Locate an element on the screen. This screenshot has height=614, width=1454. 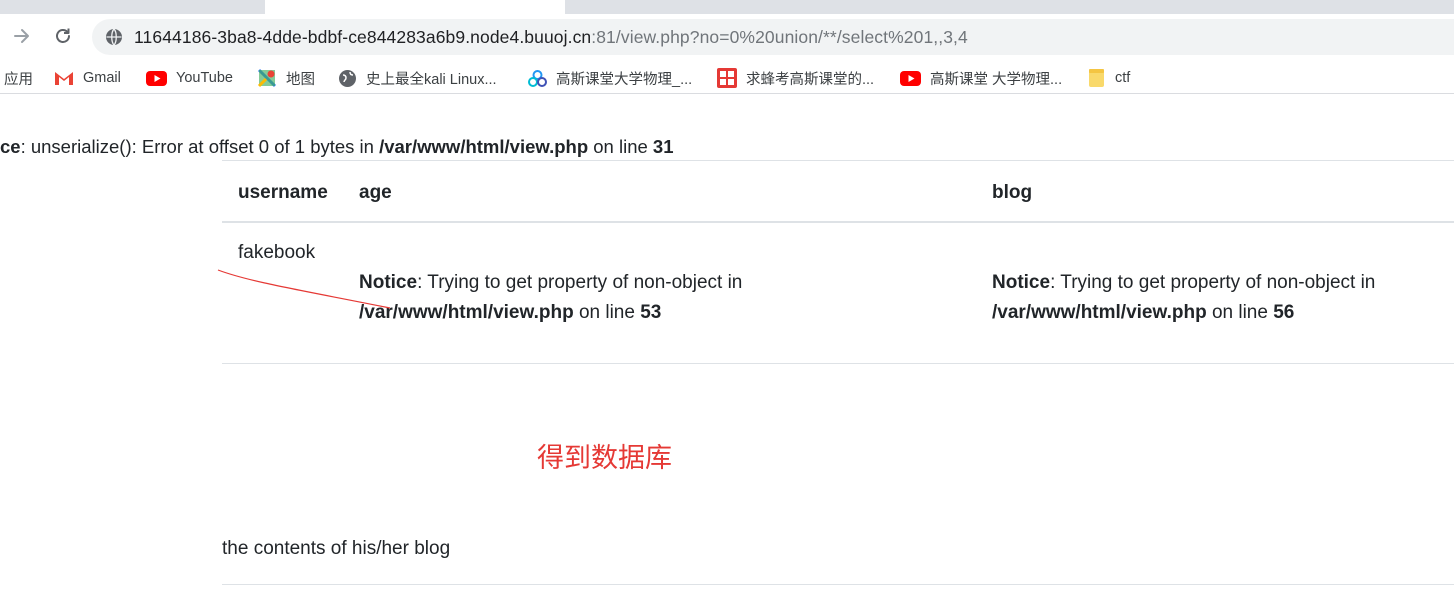
column-header-age: age is located at coordinates (375, 192).